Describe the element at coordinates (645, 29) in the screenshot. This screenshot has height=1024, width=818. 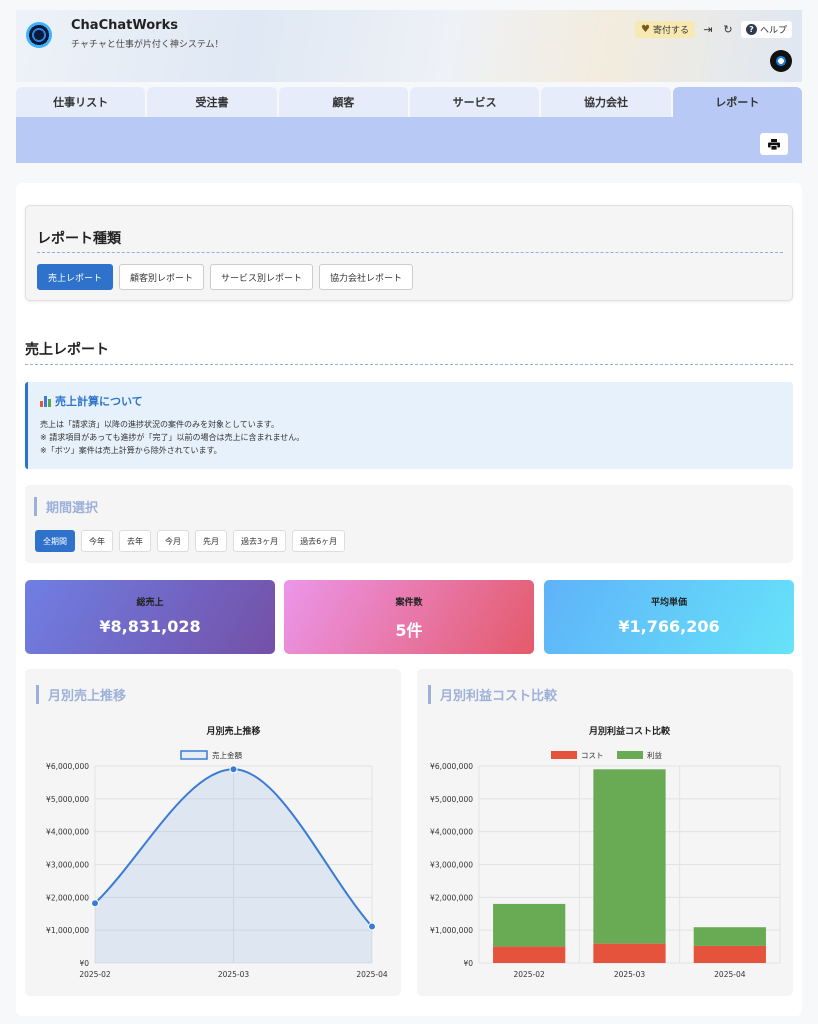
I see `heart-icon: ♥` at that location.